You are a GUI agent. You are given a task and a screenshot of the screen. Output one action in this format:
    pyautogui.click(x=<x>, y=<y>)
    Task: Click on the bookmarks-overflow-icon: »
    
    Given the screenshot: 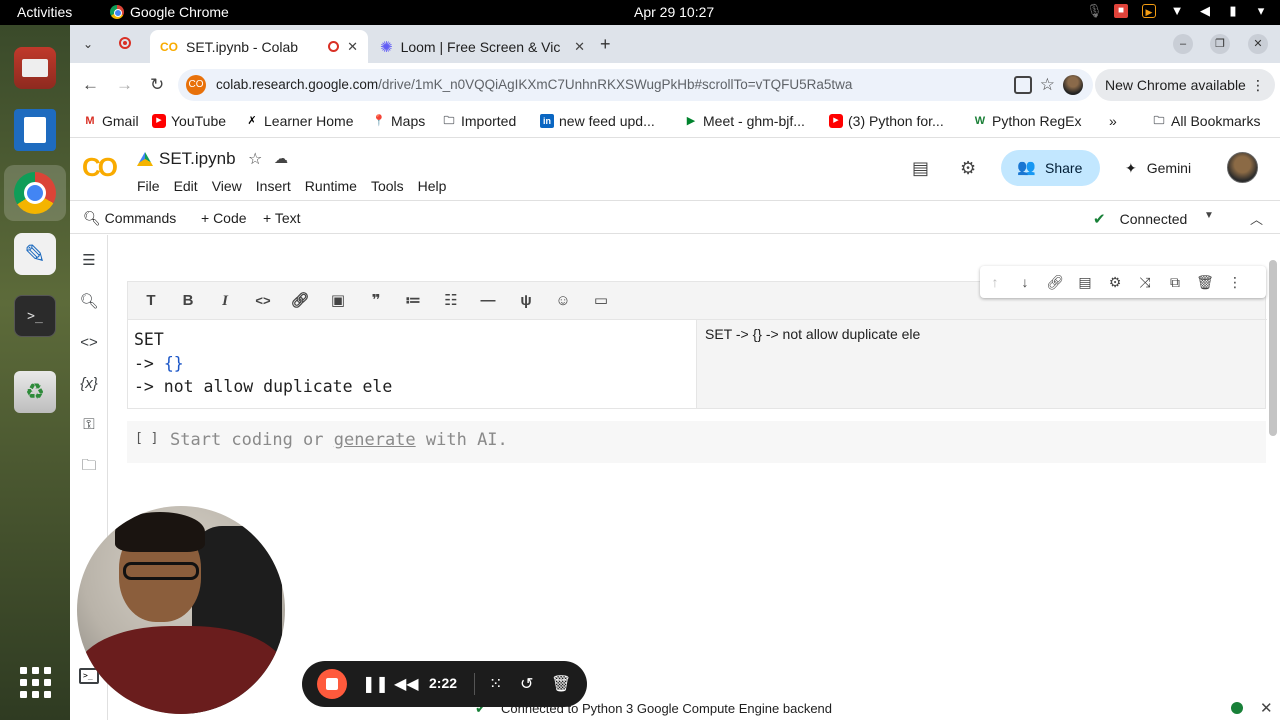 What is the action you would take?
    pyautogui.click(x=1113, y=121)
    